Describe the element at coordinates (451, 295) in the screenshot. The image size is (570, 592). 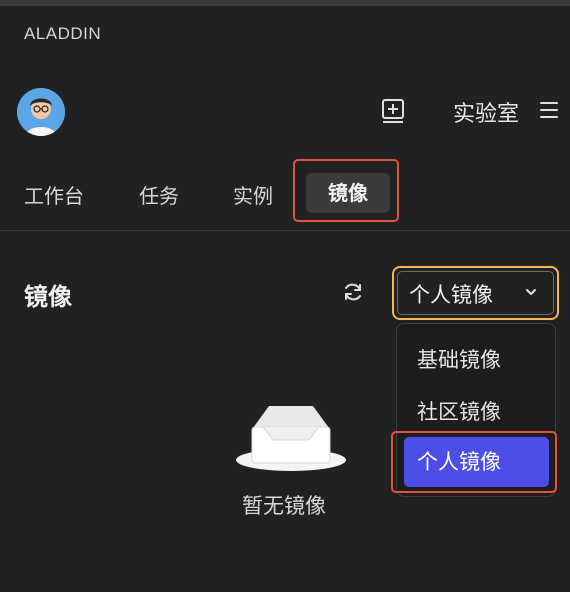
I see `select-value: 个人镜像` at that location.